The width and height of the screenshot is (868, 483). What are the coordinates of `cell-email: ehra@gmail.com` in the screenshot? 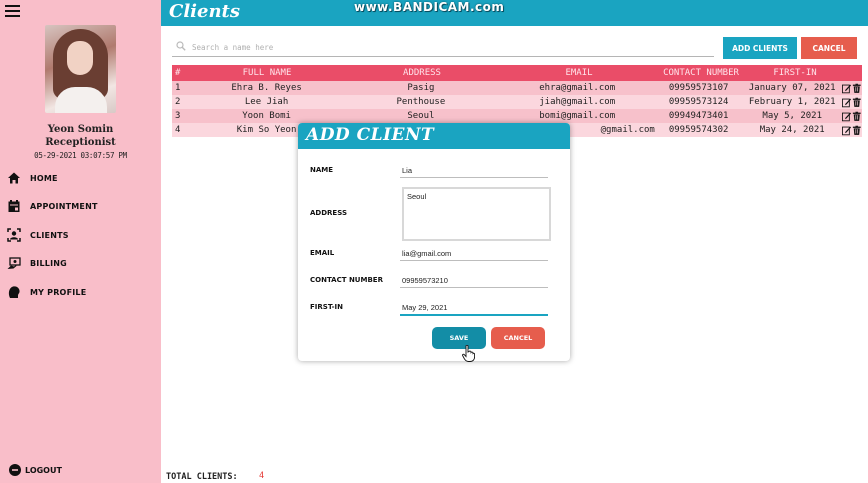 It's located at (577, 88).